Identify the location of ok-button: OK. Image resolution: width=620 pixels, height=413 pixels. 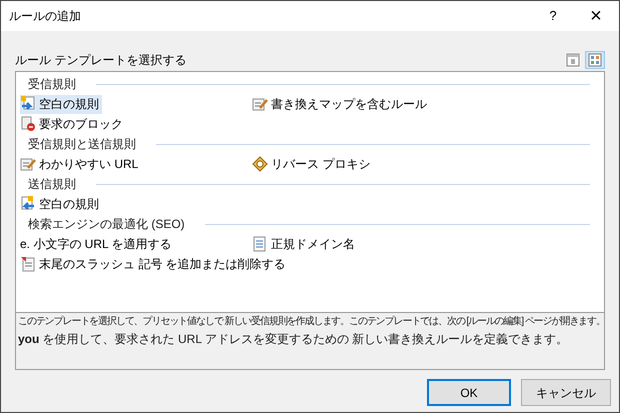
(469, 392).